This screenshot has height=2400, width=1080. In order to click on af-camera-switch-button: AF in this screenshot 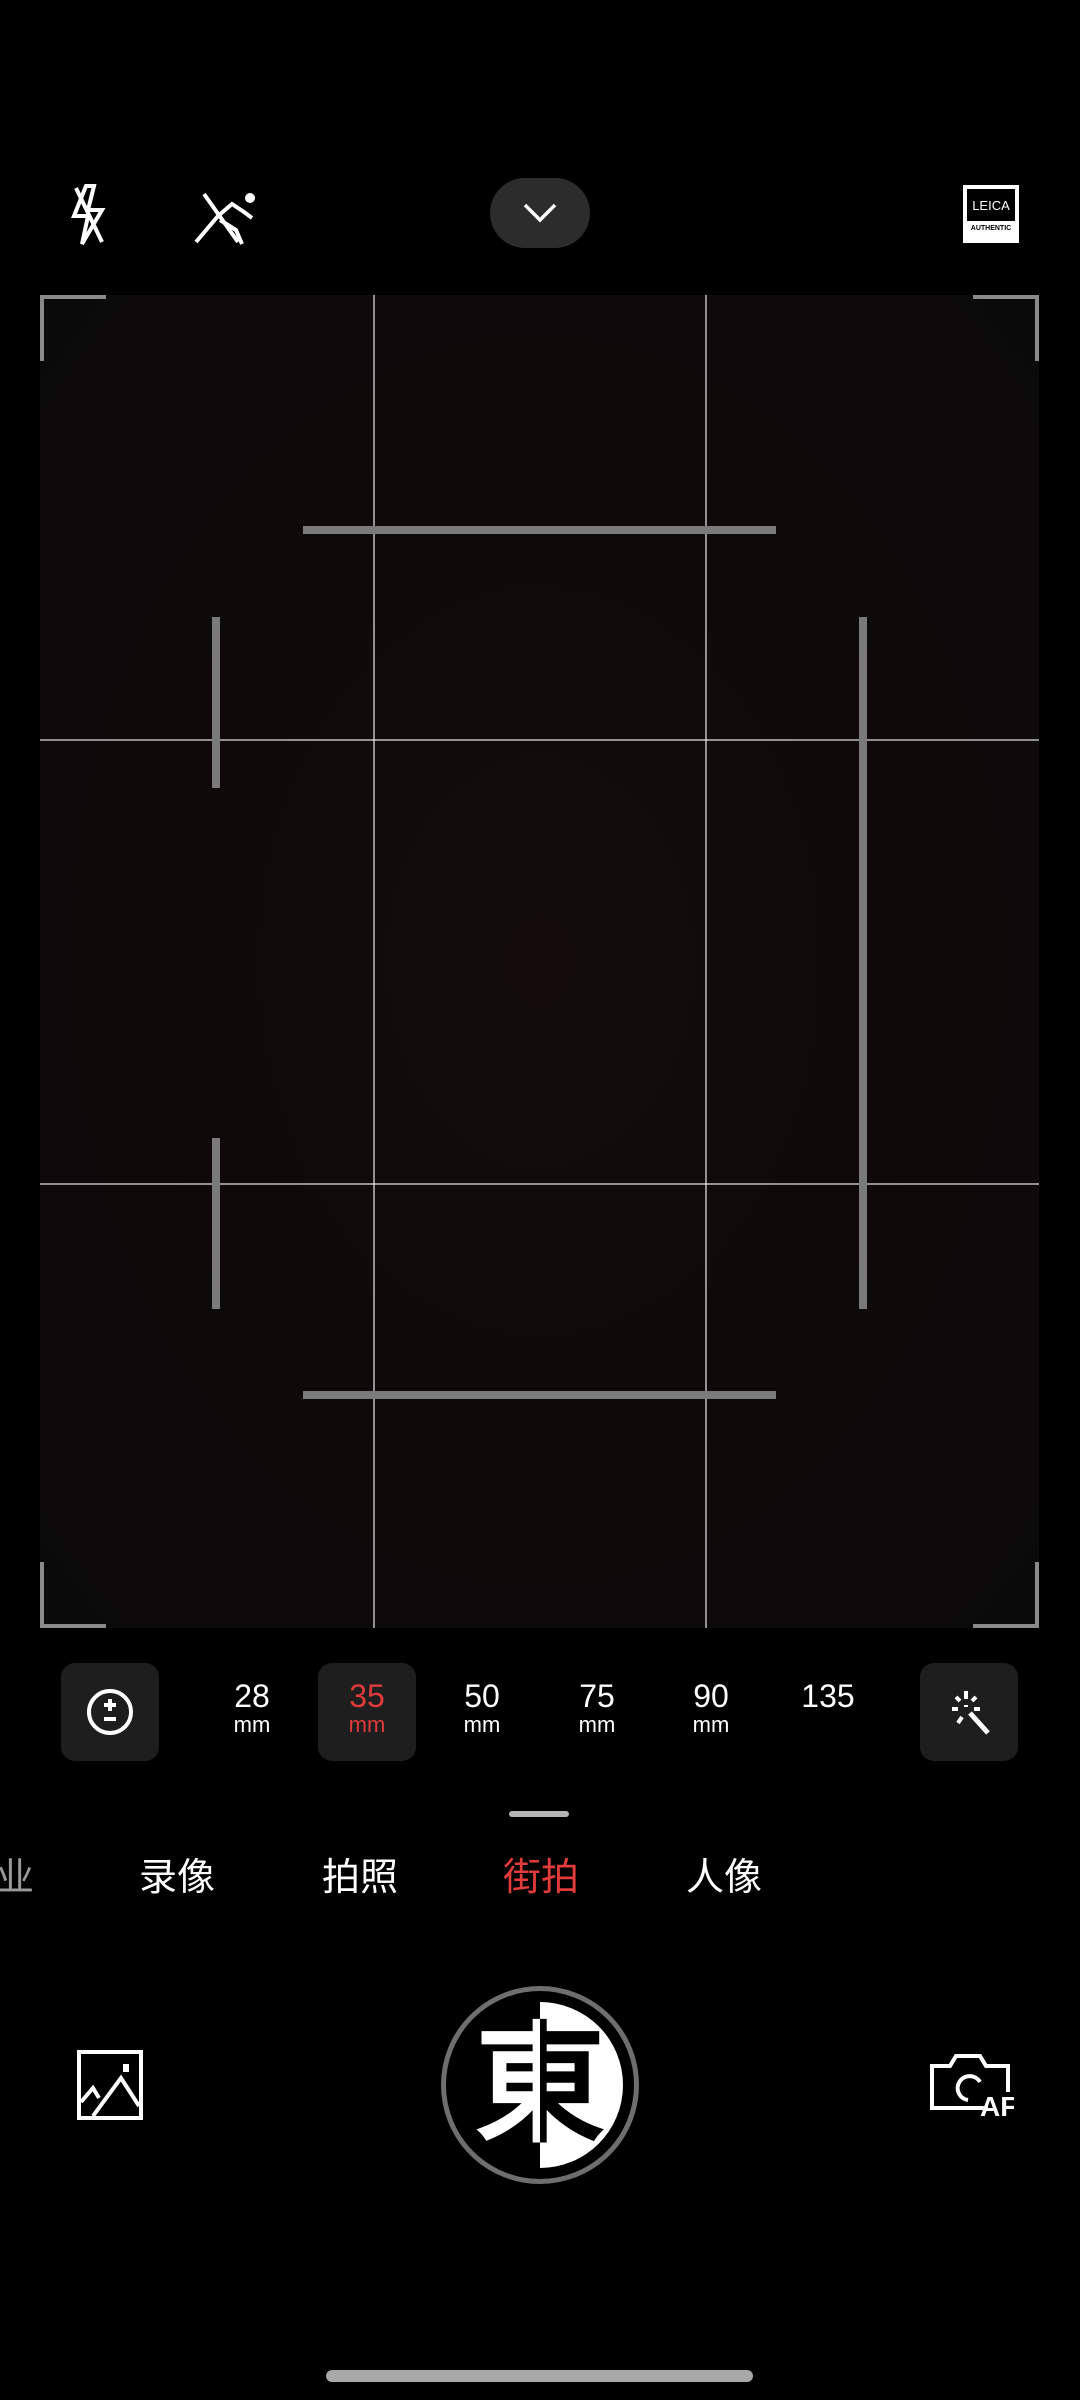, I will do `click(973, 2087)`.